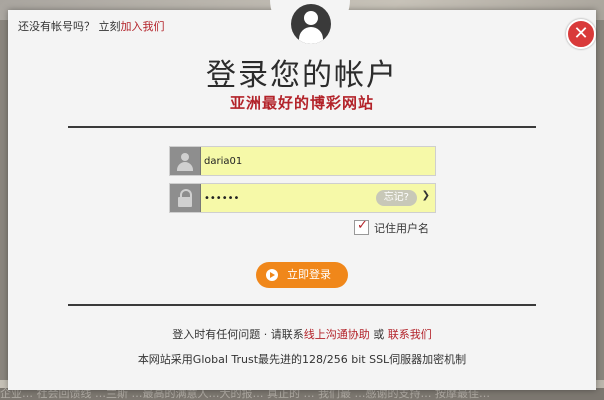 Image resolution: width=604 pixels, height=400 pixels. Describe the element at coordinates (581, 34) in the screenshot. I see `close-button: ✕` at that location.